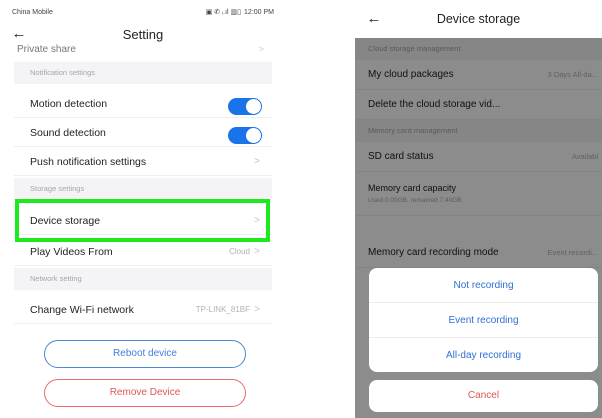 This screenshot has width=602, height=418. What do you see at coordinates (143, 189) in the screenshot?
I see `storage-settings-header: Storage settings` at bounding box center [143, 189].